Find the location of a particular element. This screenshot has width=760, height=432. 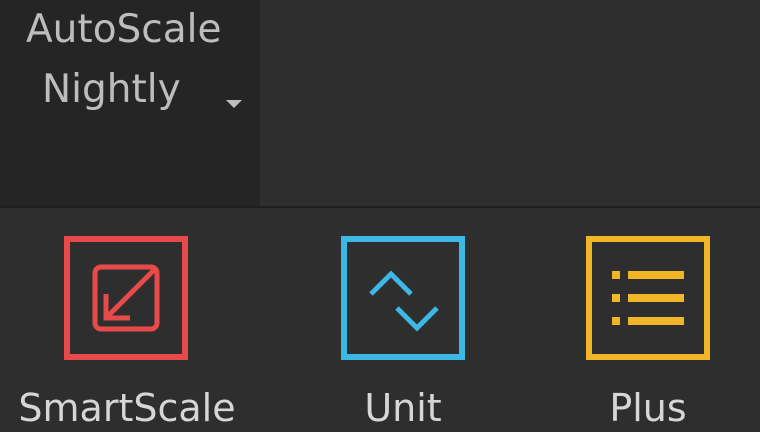

unit-label: Unit is located at coordinates (403, 408).